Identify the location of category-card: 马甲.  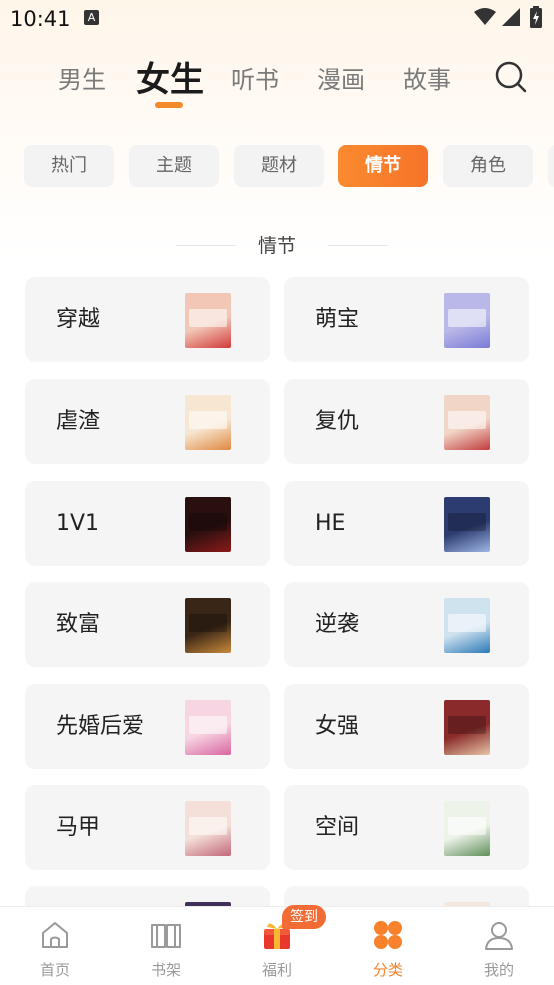
(147, 827).